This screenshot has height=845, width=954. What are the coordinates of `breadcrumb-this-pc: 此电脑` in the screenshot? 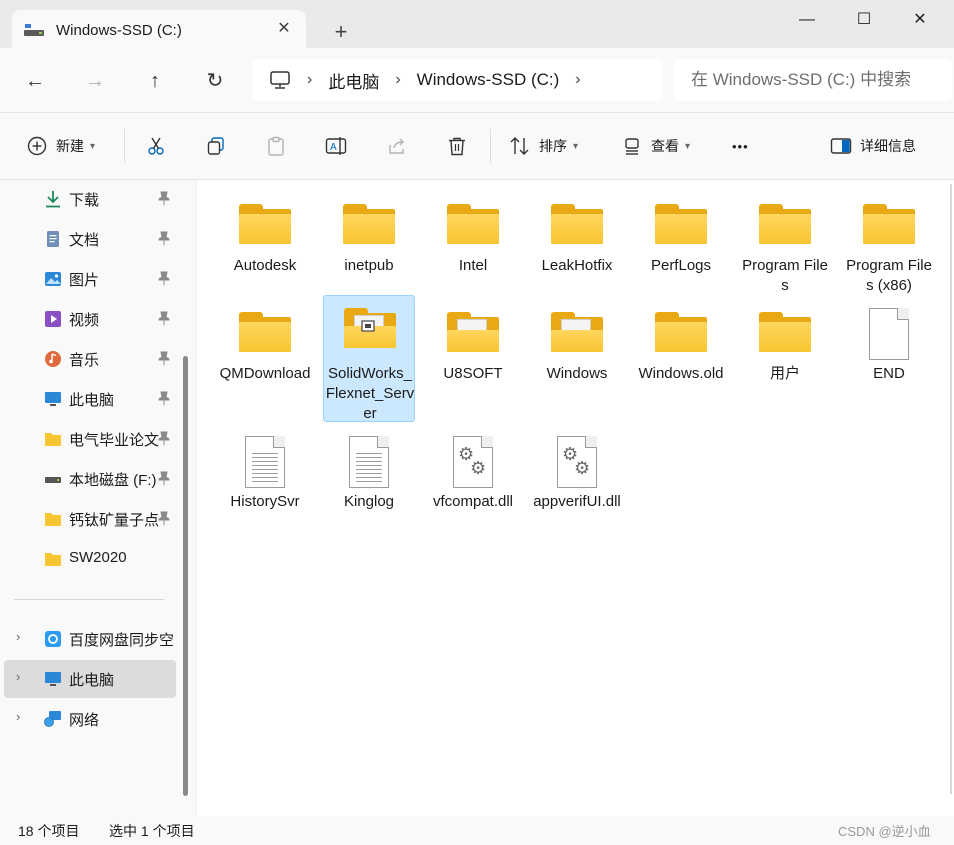 It's located at (353, 80).